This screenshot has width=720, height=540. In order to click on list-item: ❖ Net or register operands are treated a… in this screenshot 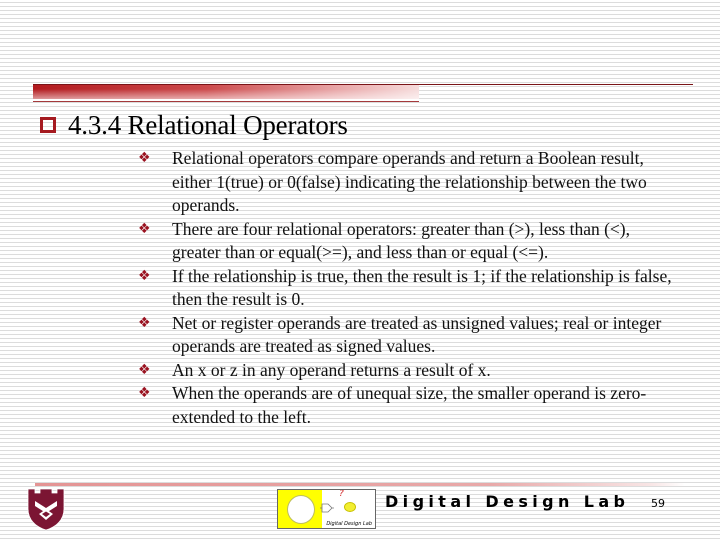, I will do `click(410, 335)`.